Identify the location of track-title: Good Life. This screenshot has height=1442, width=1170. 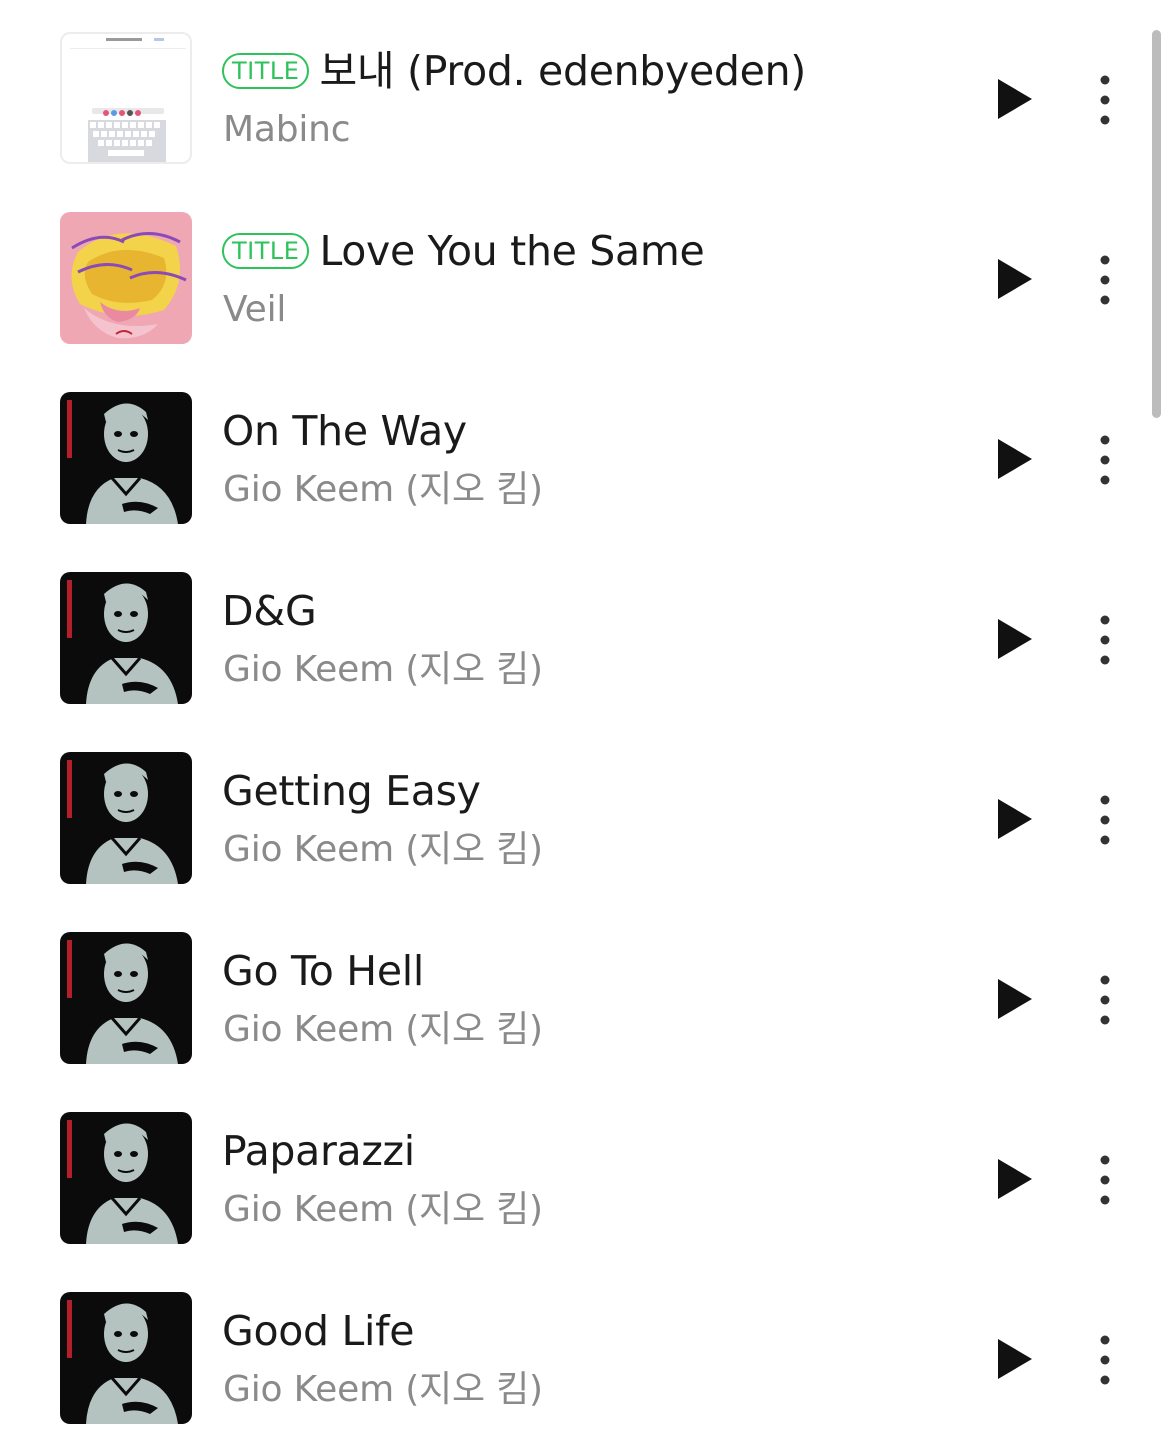
(318, 1331).